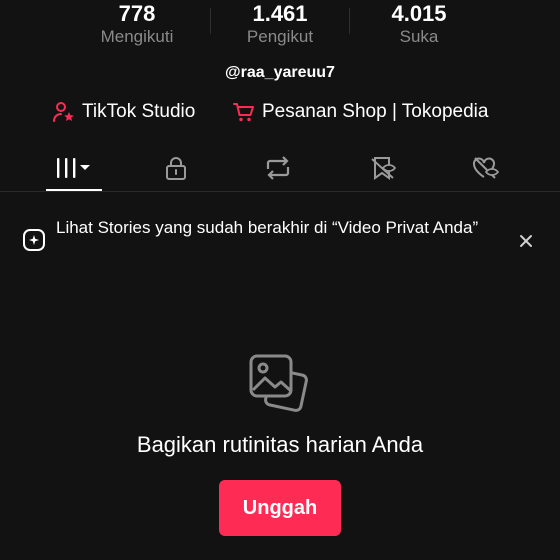 The width and height of the screenshot is (560, 560). I want to click on tab-liked, so click(486, 168).